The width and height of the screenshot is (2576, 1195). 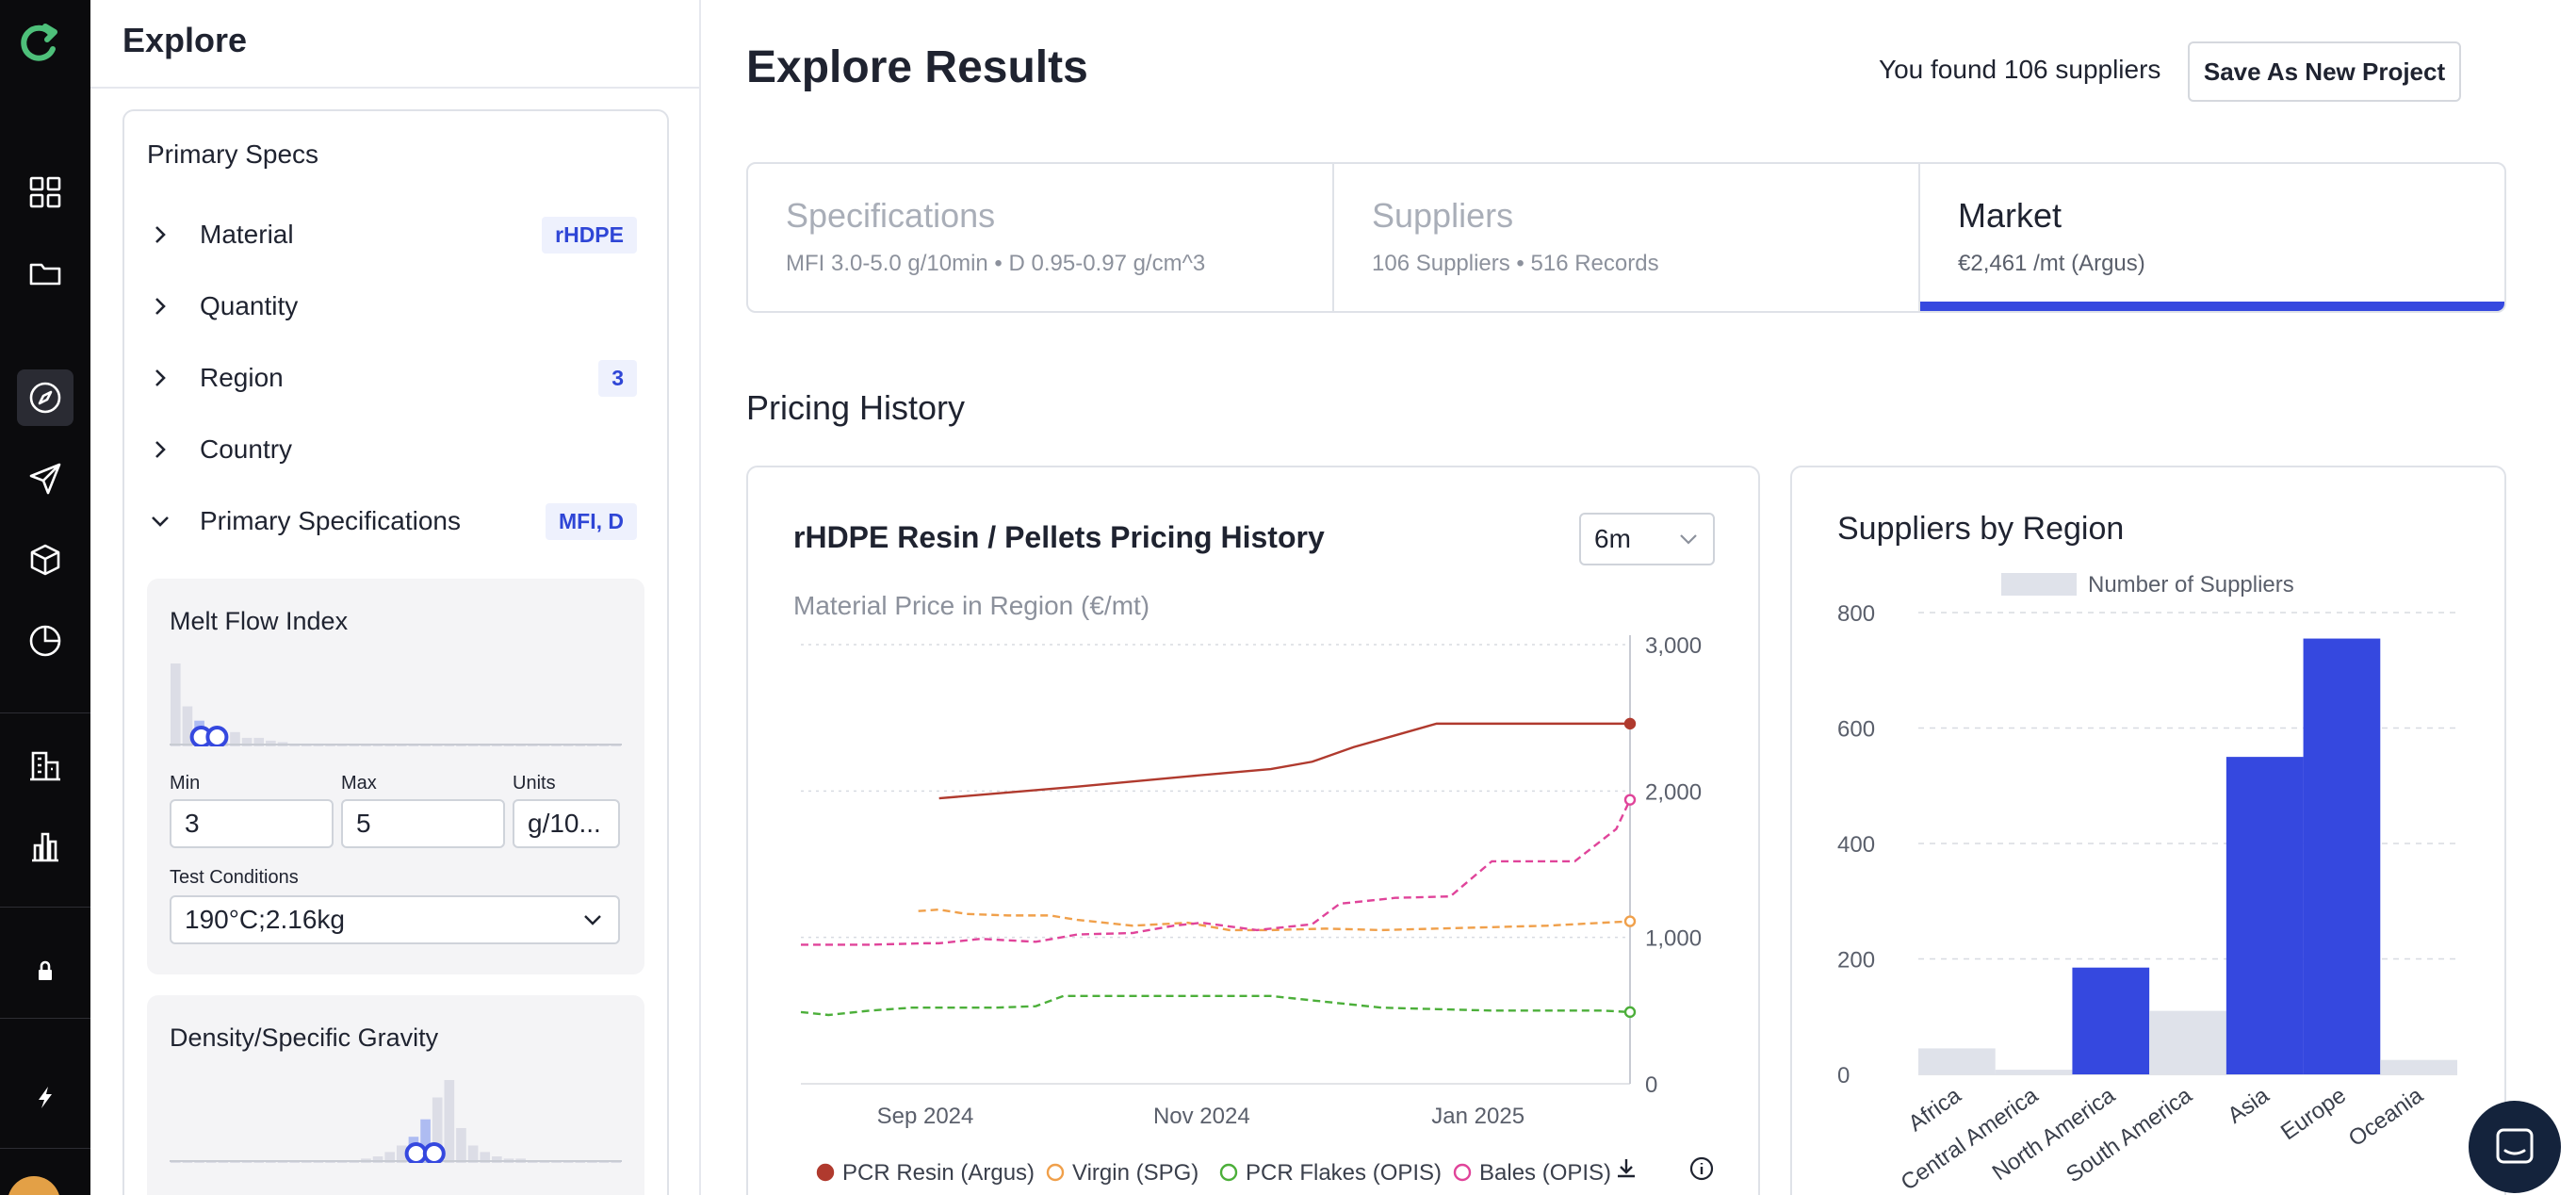 I want to click on filter-primary-specifications: Primary Specifications MFI, D, so click(x=392, y=521).